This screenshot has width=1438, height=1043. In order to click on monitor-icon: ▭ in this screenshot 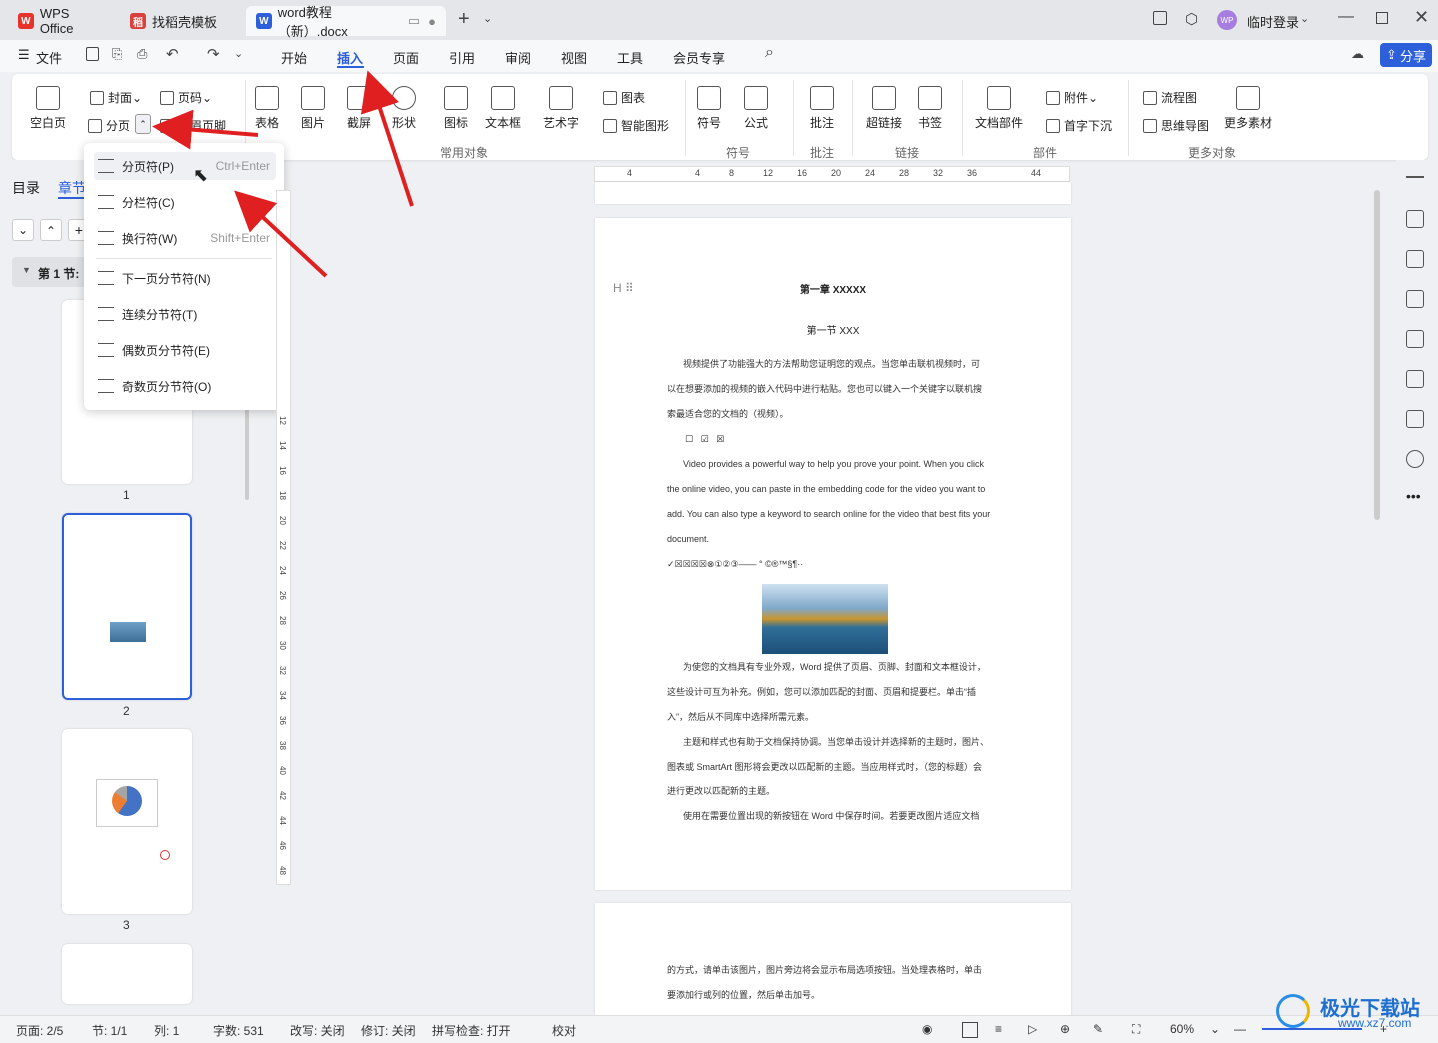, I will do `click(414, 21)`.